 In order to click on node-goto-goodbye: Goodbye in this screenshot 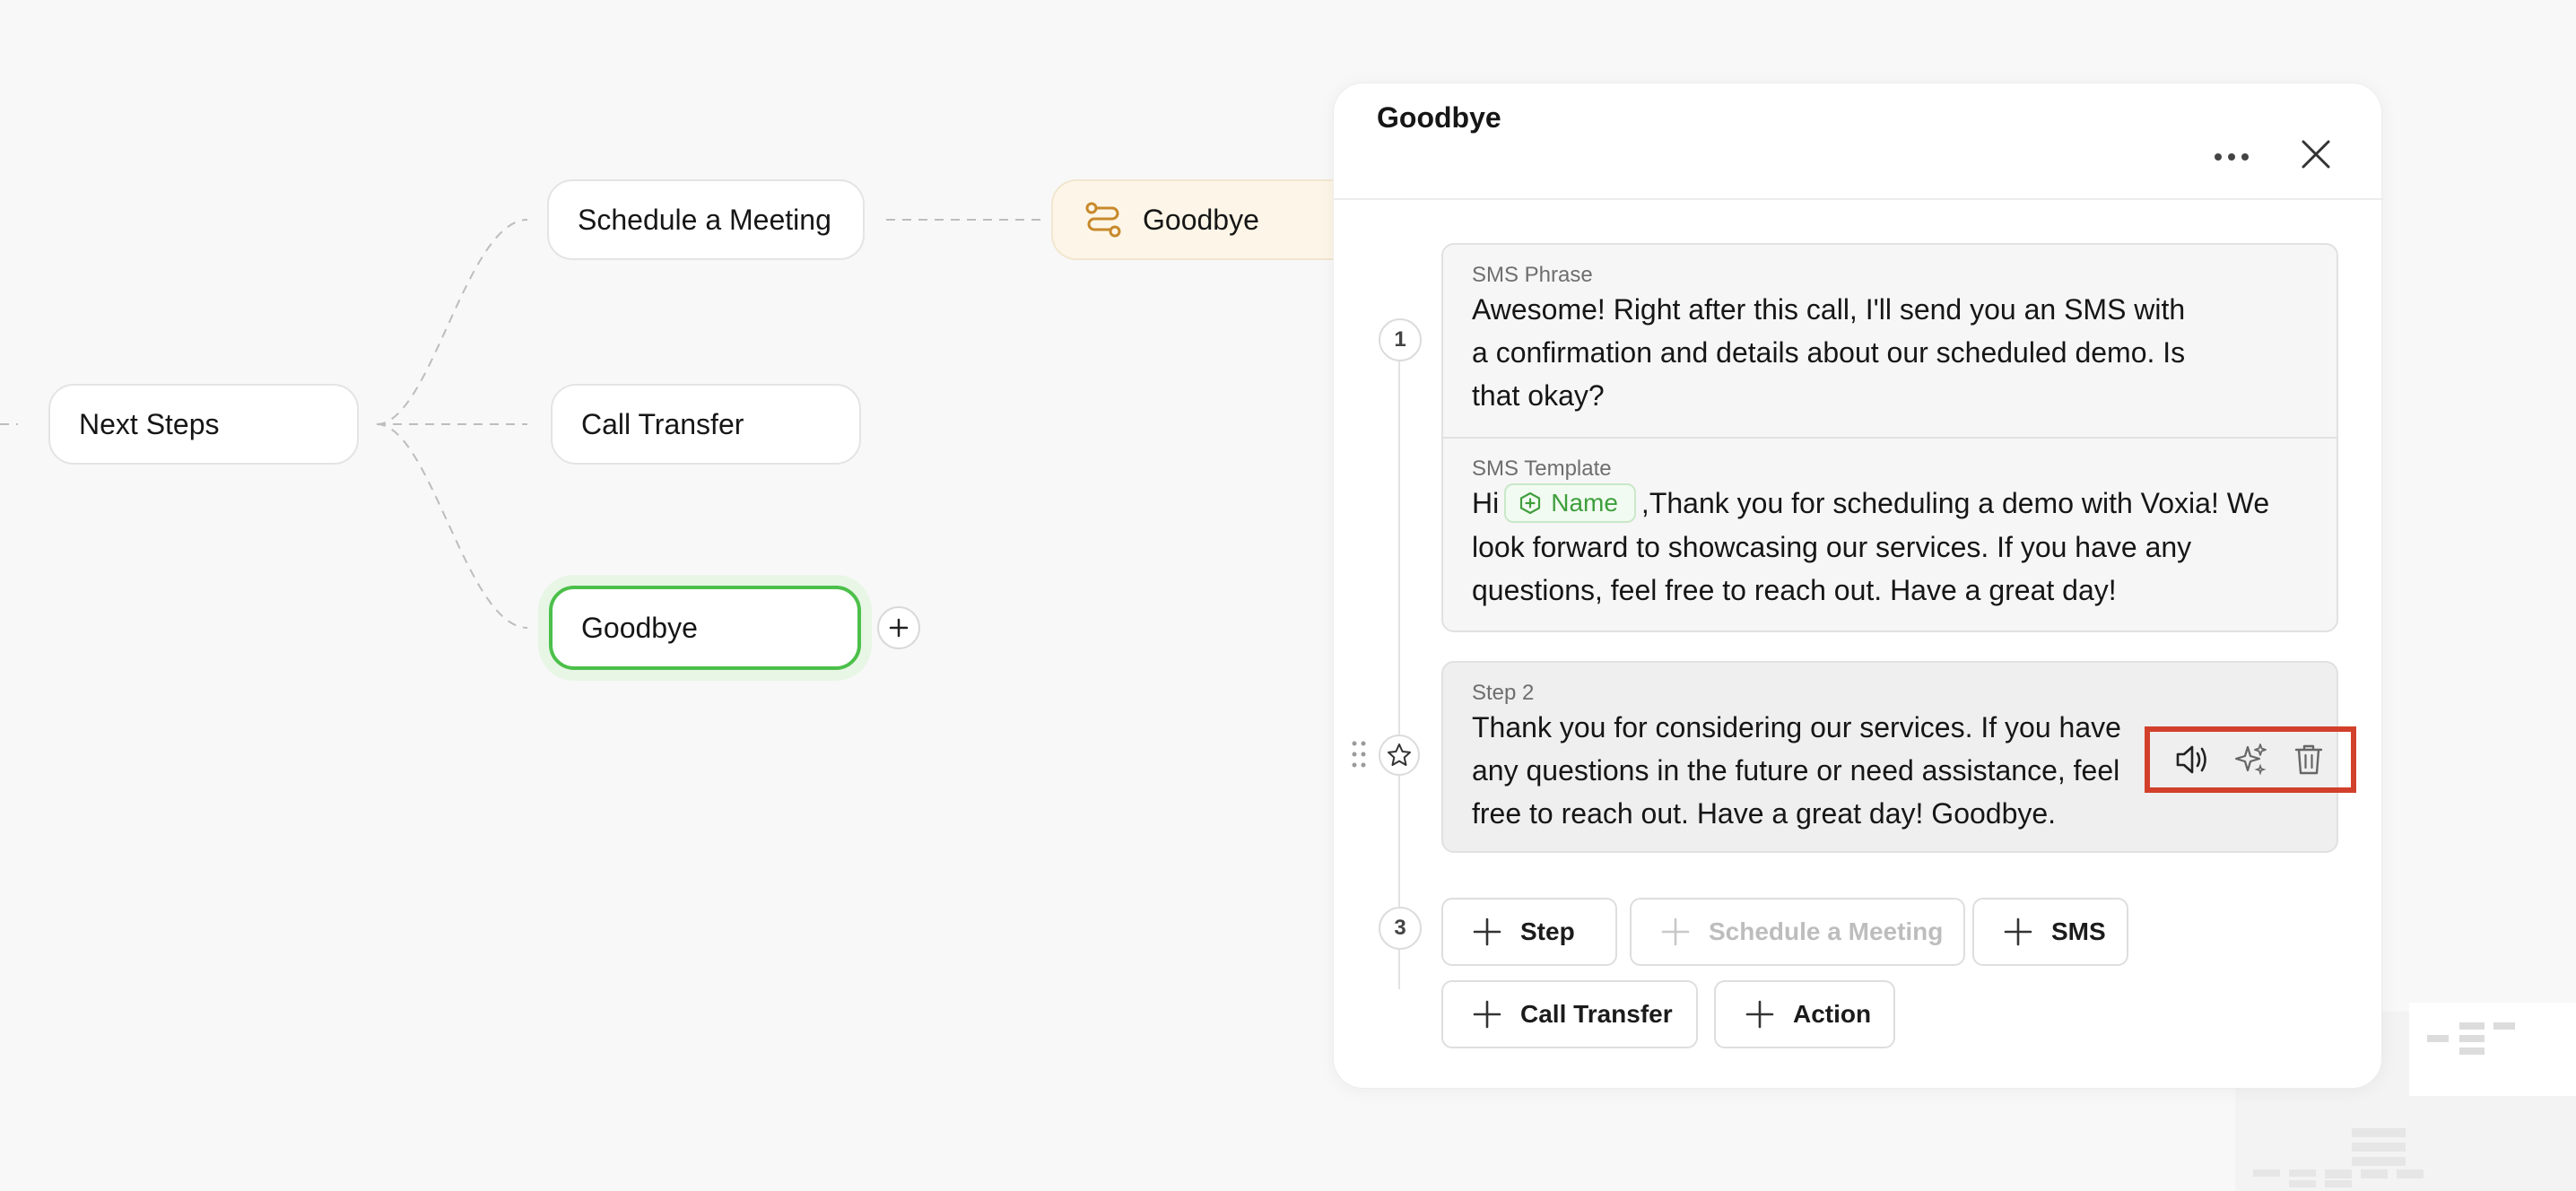, I will do `click(1194, 219)`.